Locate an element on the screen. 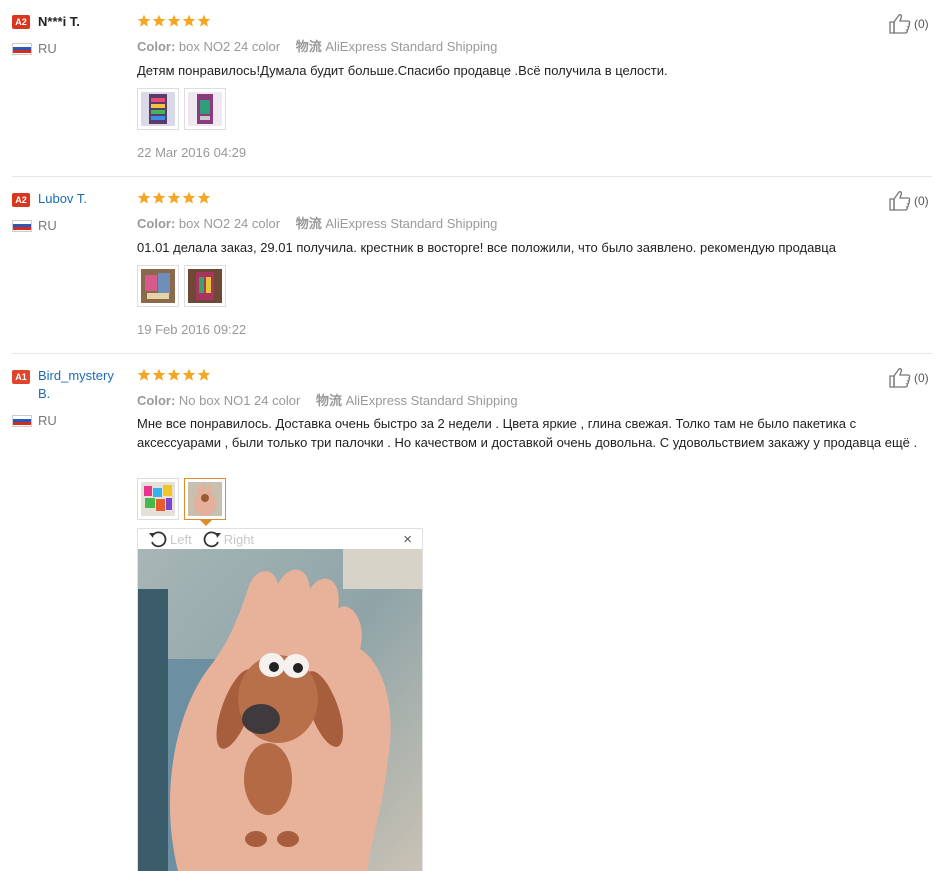 The height and width of the screenshot is (871, 948). rotate-right-button: Right is located at coordinates (228, 539).